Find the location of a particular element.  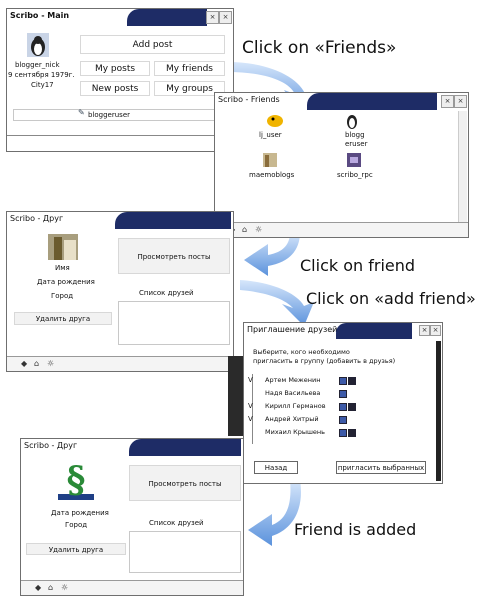

caption-click-add-friend: Click on «add friend» is located at coordinates (391, 298).